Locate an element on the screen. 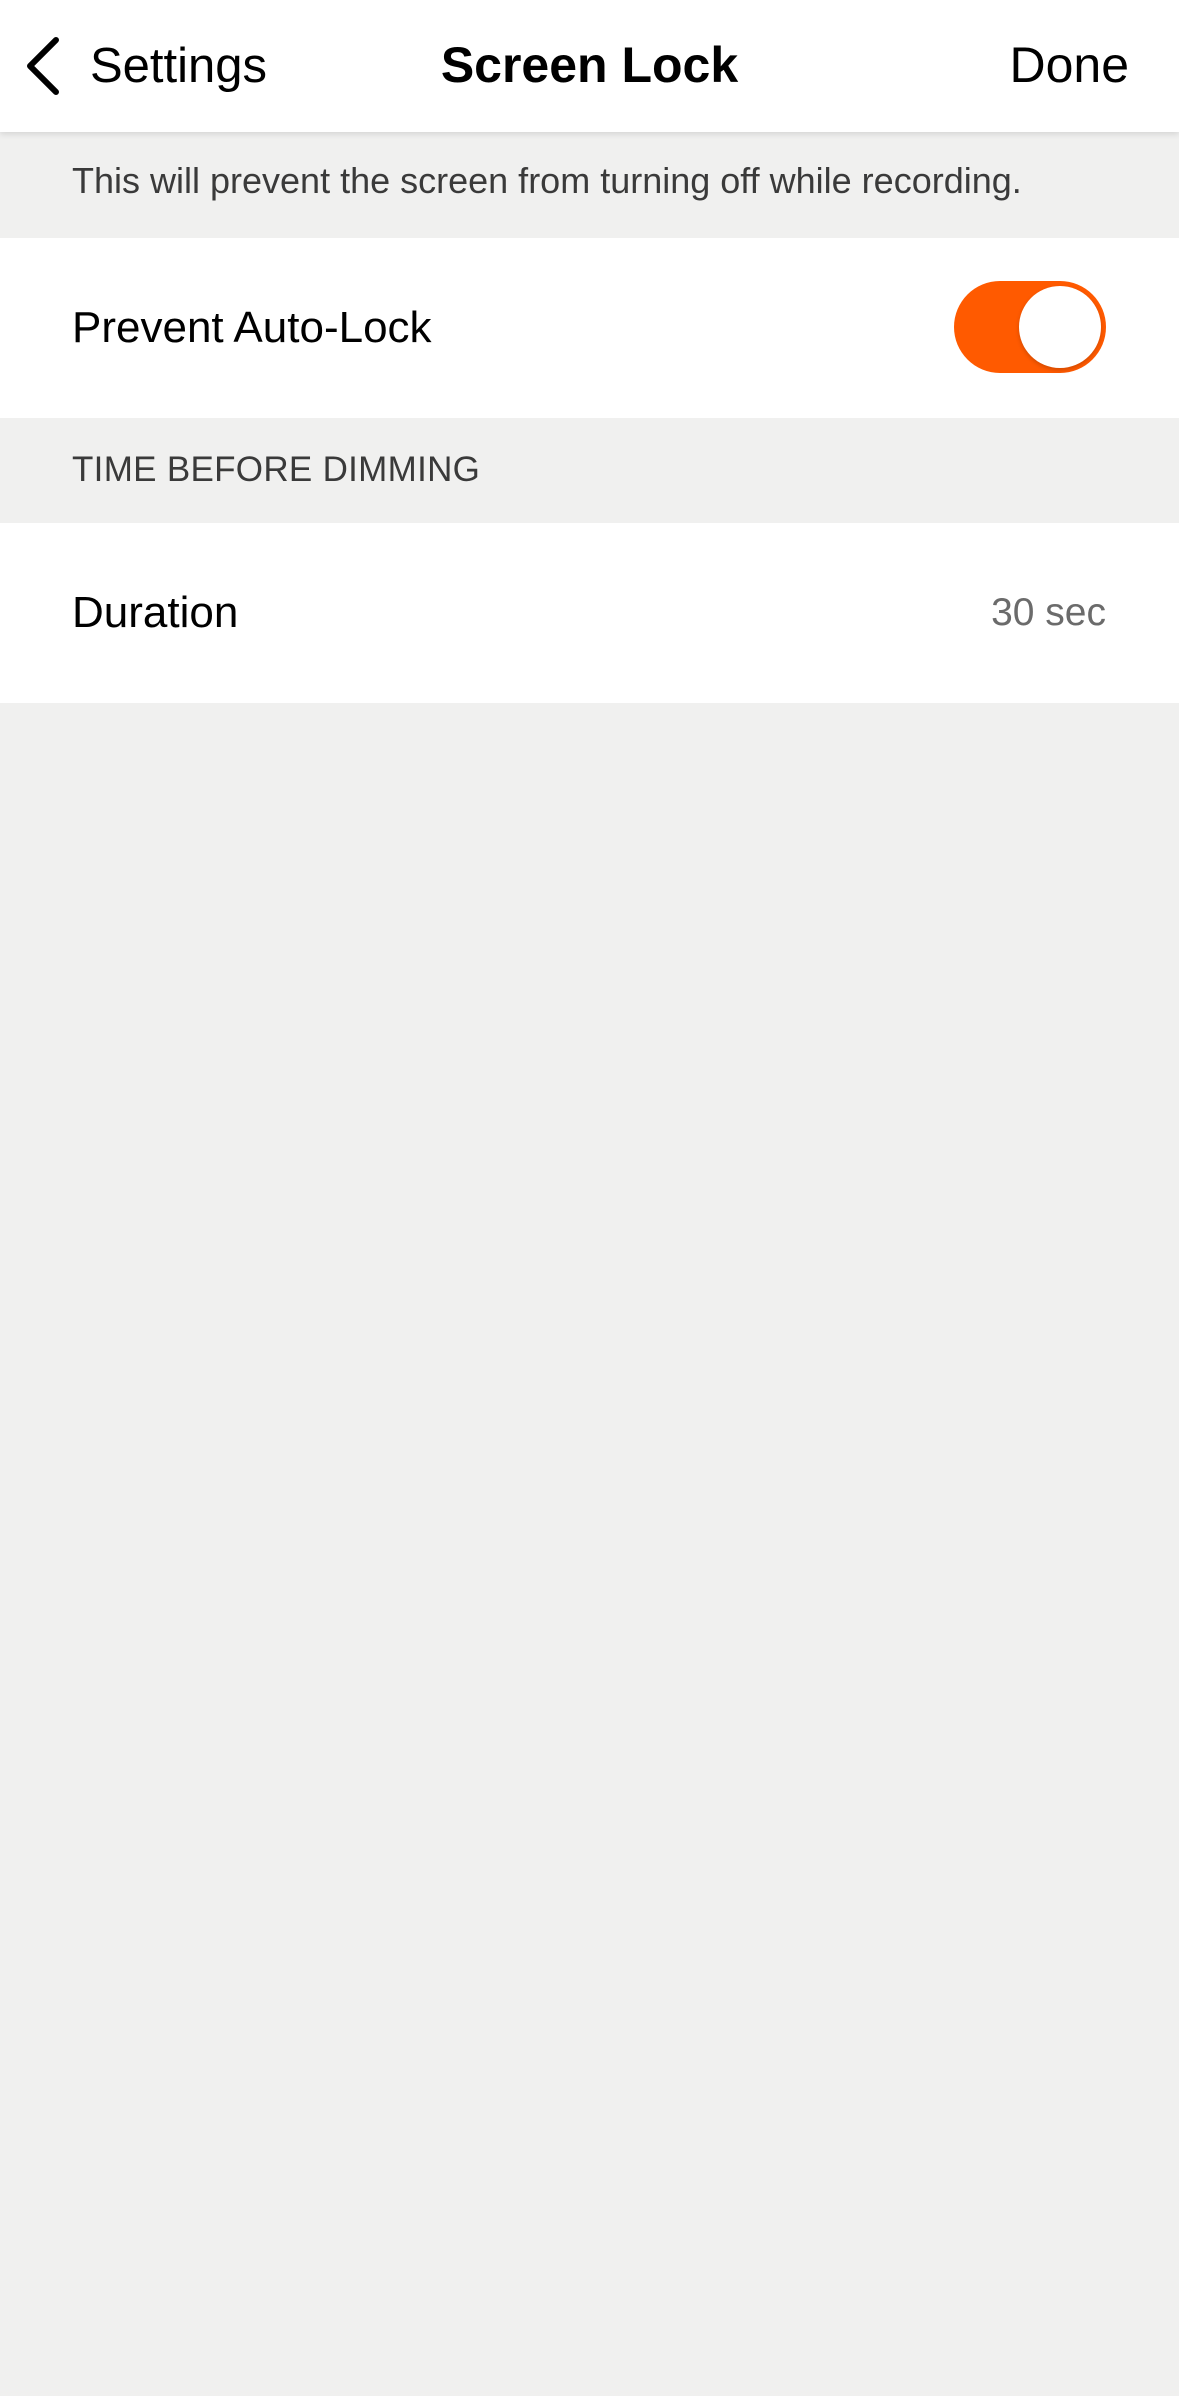  duration-label: Duration is located at coordinates (155, 612).